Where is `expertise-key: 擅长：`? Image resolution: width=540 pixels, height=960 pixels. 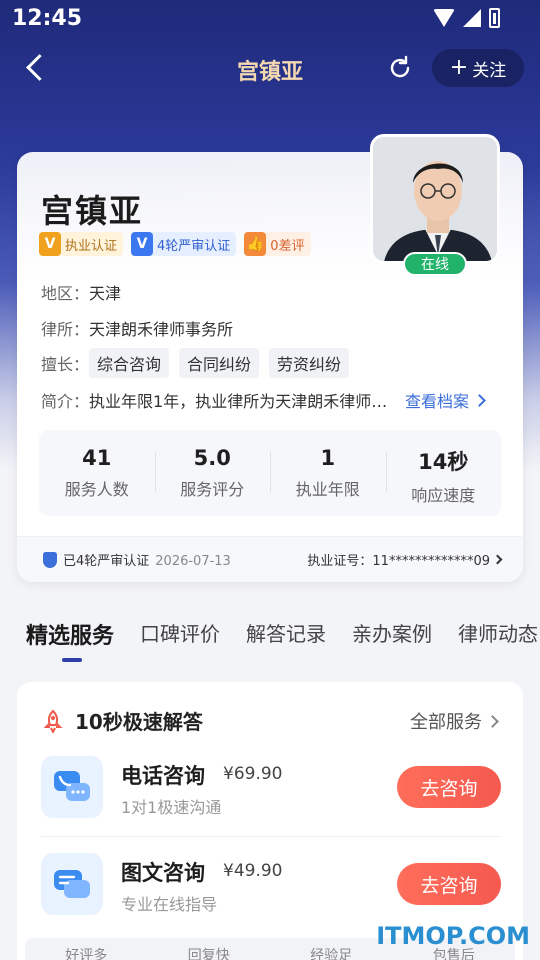
expertise-key: 擅长： is located at coordinates (65, 364).